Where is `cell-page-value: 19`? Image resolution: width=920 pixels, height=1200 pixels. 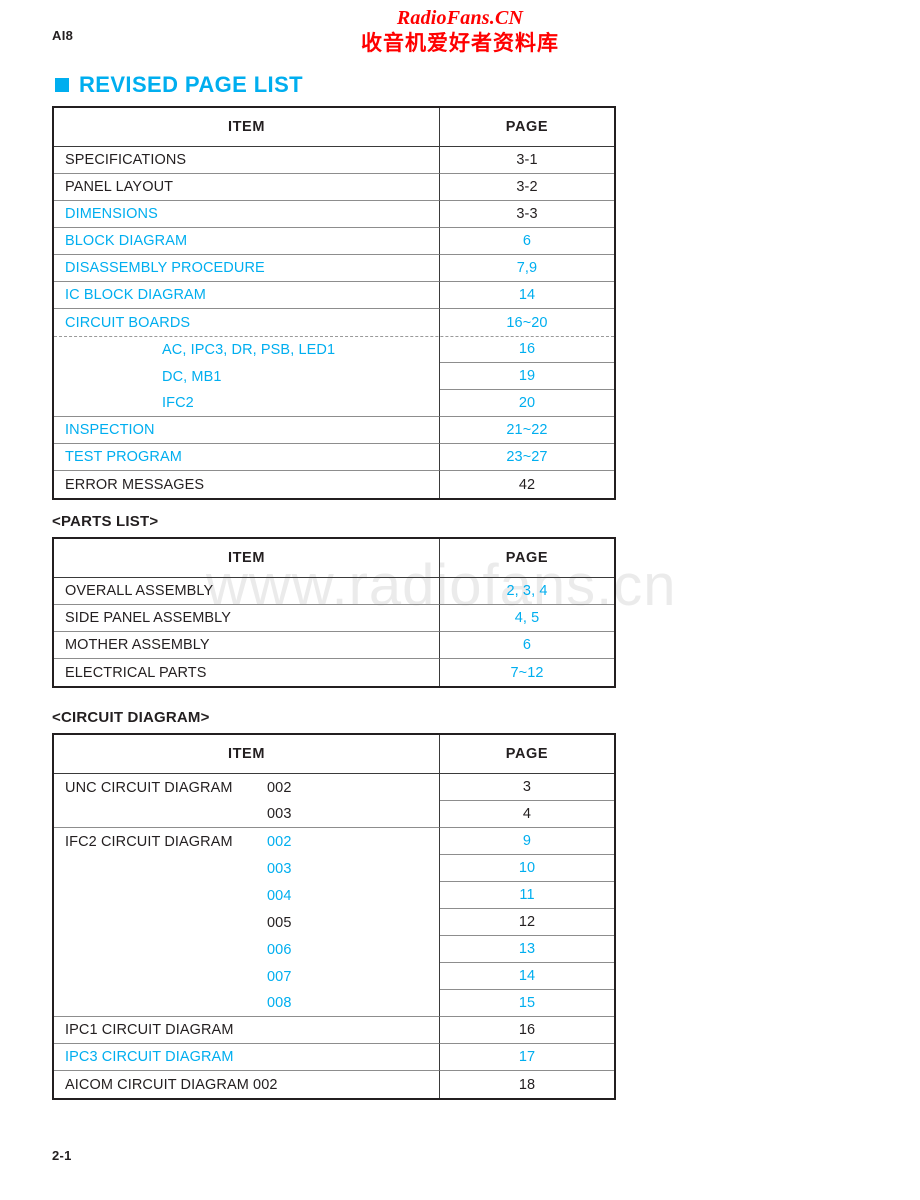
cell-page-value: 19 is located at coordinates (527, 376).